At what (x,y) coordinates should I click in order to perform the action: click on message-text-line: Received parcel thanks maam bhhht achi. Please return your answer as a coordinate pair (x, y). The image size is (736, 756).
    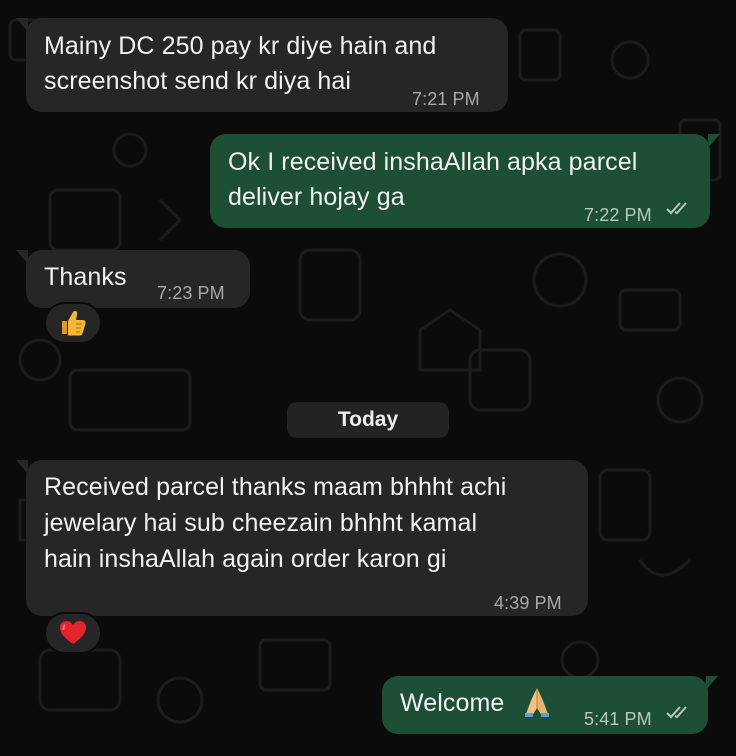
    Looking at the image, I should click on (275, 487).